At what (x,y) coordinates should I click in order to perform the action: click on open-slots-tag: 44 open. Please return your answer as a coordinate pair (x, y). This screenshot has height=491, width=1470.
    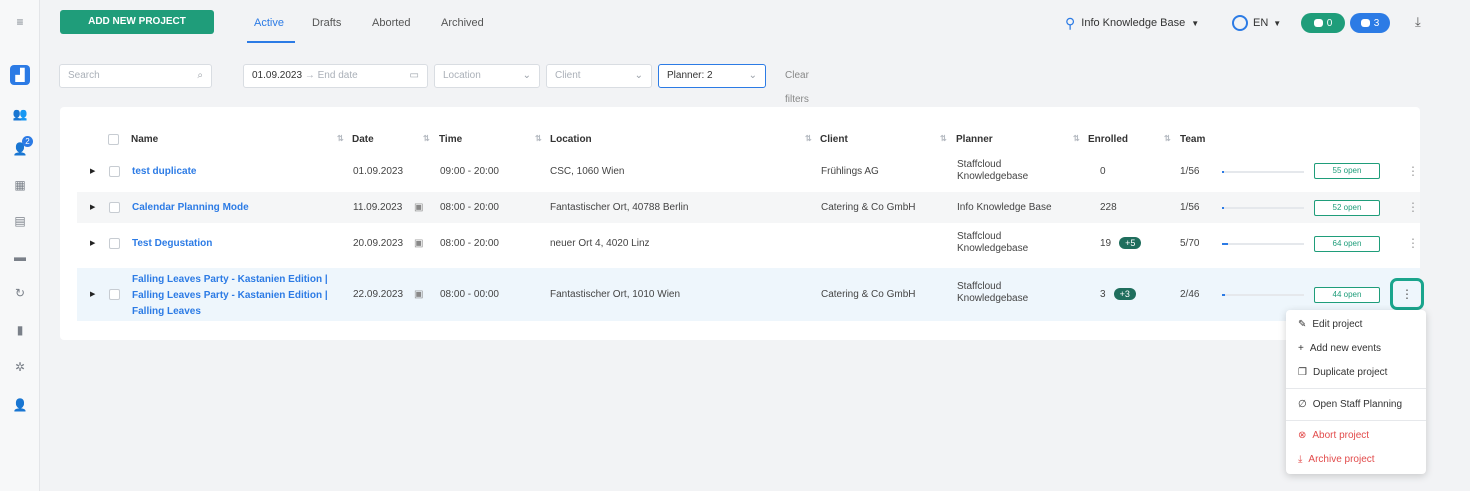
    Looking at the image, I should click on (1347, 295).